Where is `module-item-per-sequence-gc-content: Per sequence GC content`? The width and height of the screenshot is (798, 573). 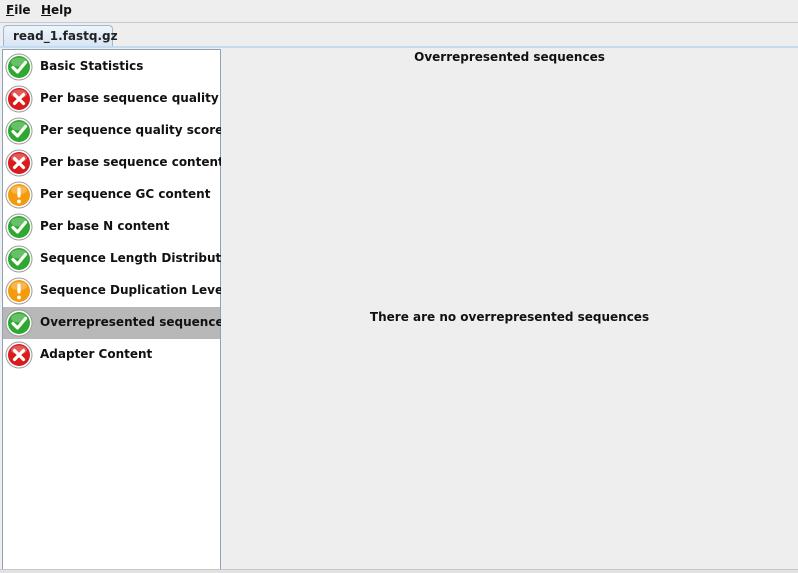
module-item-per-sequence-gc-content: Per sequence GC content is located at coordinates (111, 195).